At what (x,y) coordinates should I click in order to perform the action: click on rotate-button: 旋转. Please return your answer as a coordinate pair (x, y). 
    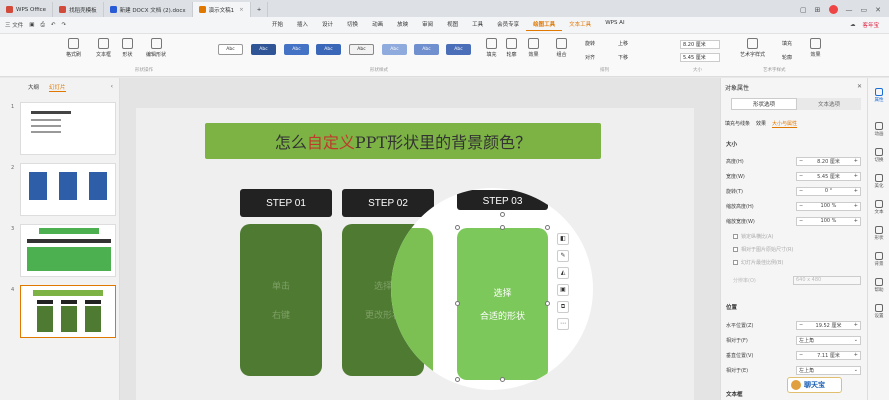
    Looking at the image, I should click on (590, 43).